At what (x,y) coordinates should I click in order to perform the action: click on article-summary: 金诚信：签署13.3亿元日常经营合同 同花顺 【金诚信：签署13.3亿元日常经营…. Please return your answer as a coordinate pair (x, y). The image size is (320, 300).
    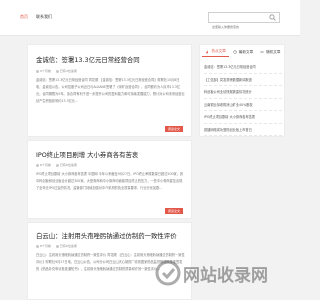
    Looking at the image, I should click on (110, 90).